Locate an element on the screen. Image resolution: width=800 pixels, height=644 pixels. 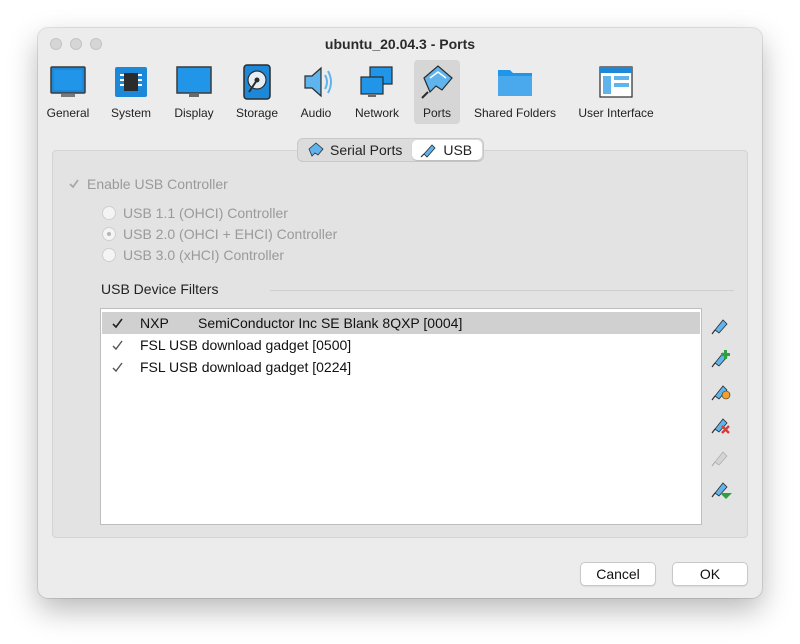
tab-display: Display is located at coordinates (194, 92).